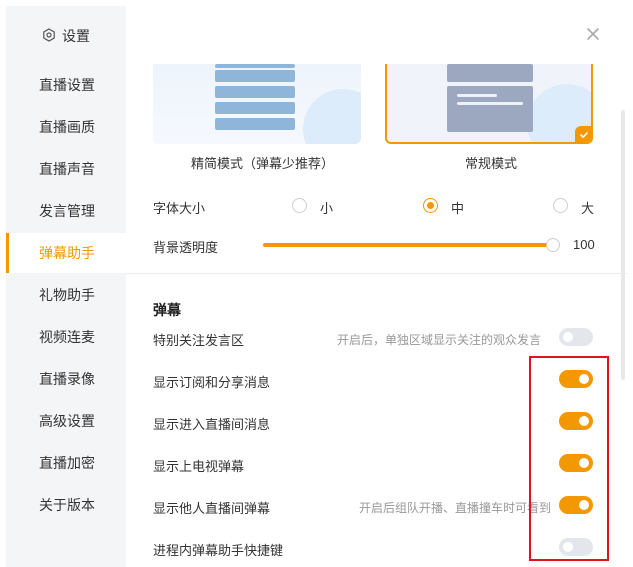 The image size is (633, 567). I want to click on sidebar-item-live-encryption: 直播加密, so click(66, 463).